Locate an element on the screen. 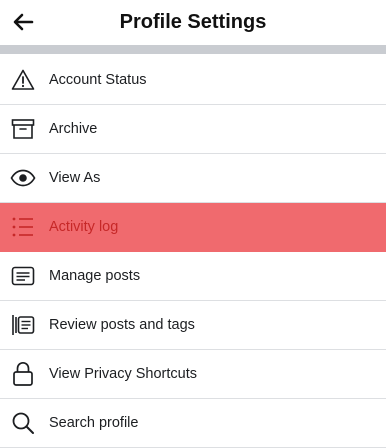 The image size is (386, 448). review-tags-icon is located at coordinates (23, 325).